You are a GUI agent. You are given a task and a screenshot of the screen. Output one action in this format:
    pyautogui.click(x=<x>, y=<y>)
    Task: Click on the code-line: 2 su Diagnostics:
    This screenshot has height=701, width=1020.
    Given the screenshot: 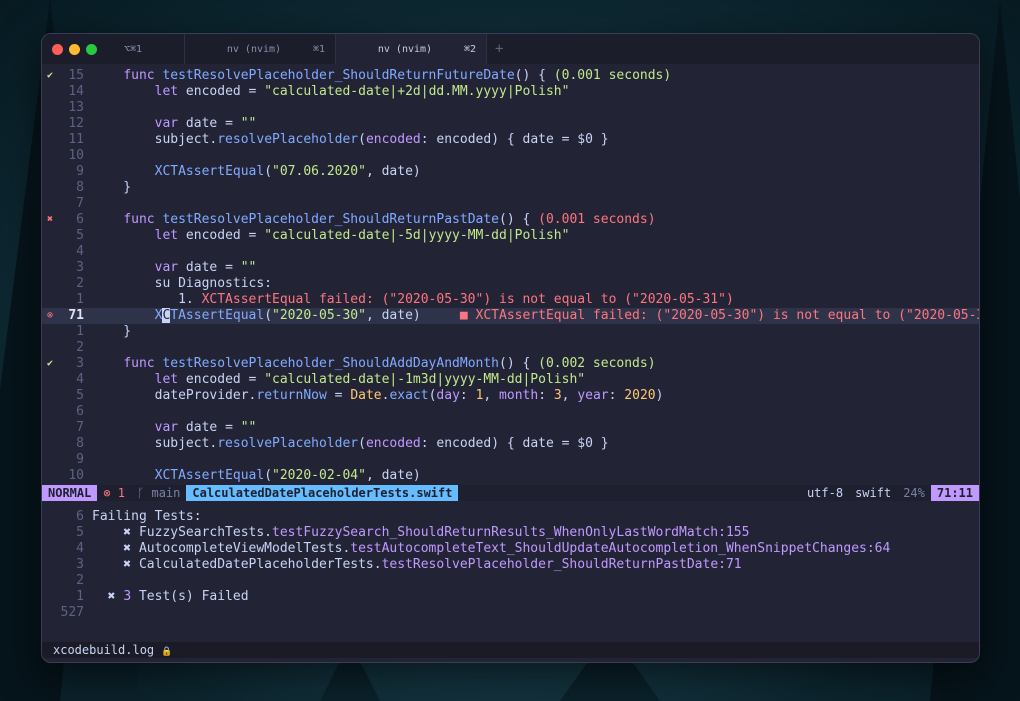 What is the action you would take?
    pyautogui.click(x=510, y=284)
    